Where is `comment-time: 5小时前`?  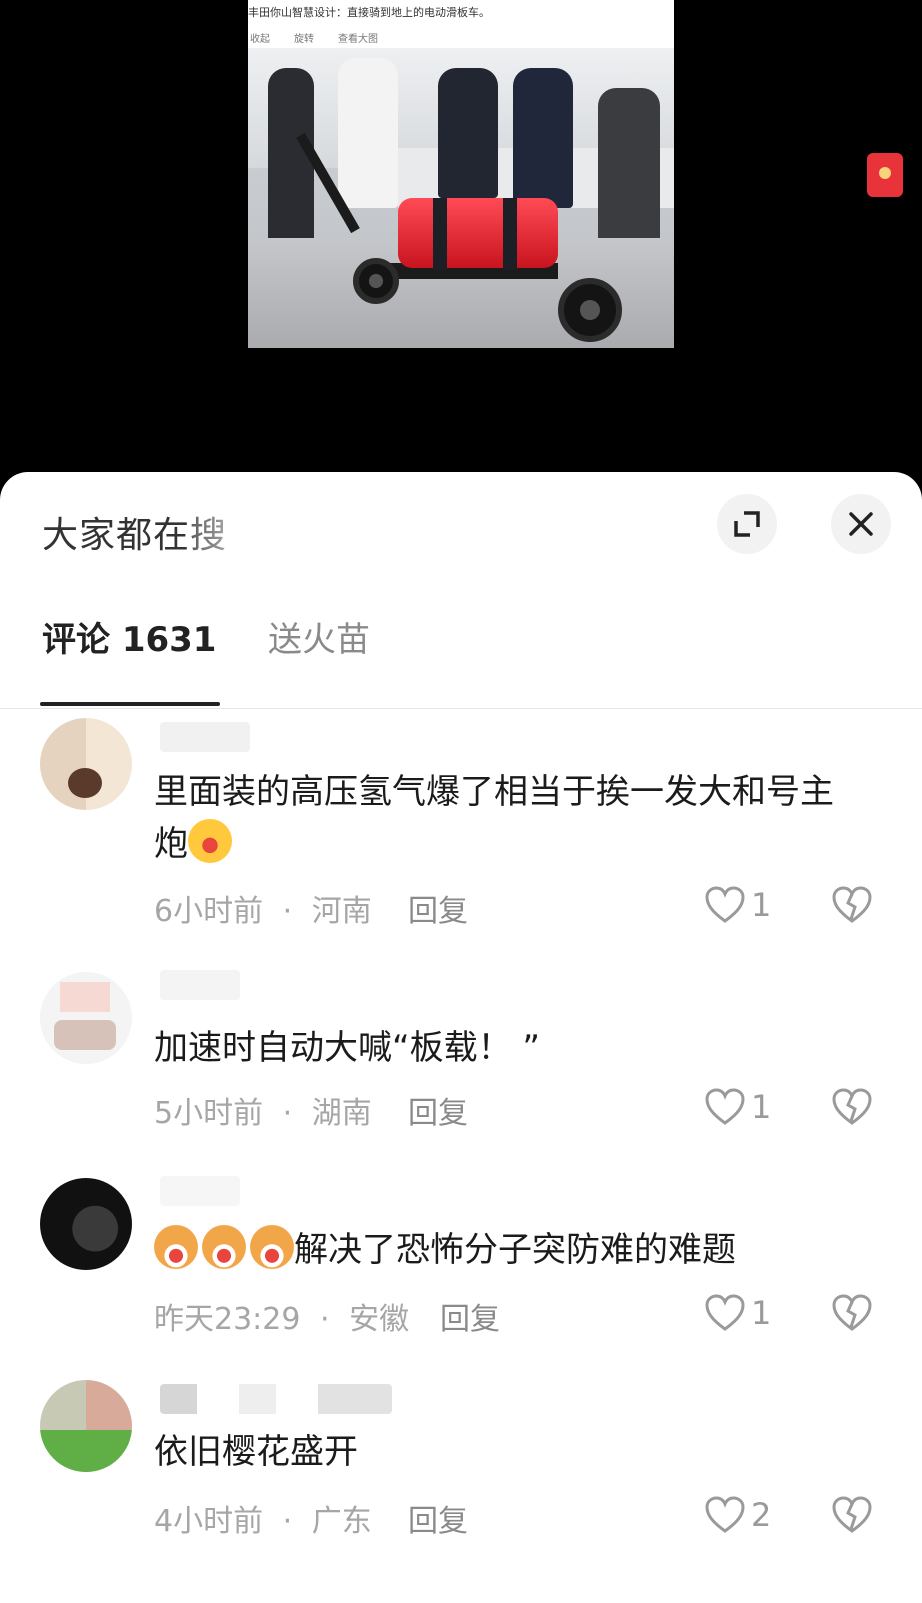 comment-time: 5小时前 is located at coordinates (209, 1113).